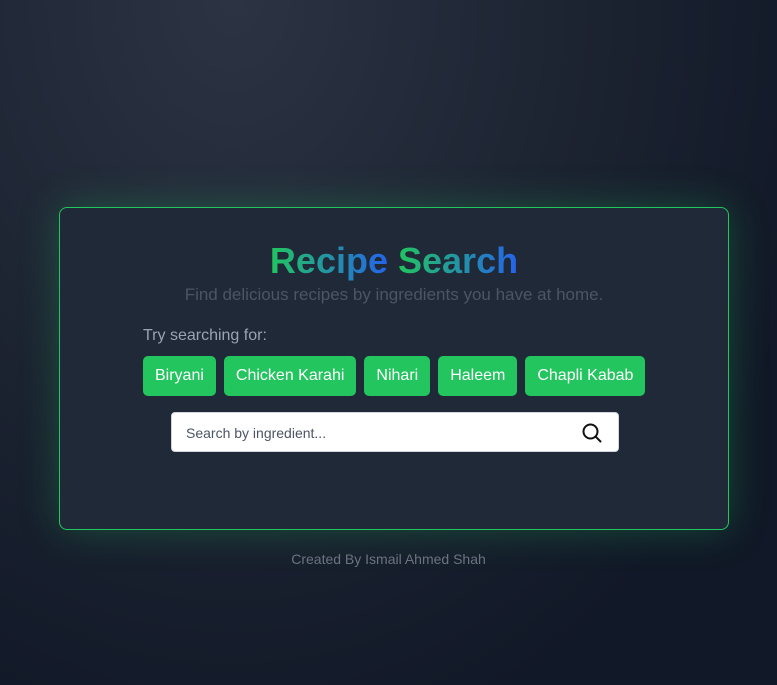 This screenshot has height=685, width=777. I want to click on search-button, so click(592, 433).